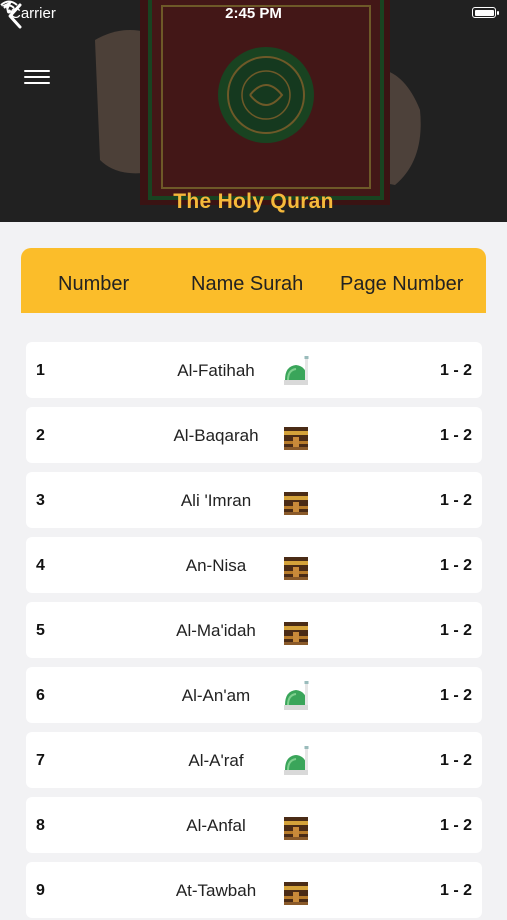  I want to click on column-header-name: Name Surah, so click(247, 284).